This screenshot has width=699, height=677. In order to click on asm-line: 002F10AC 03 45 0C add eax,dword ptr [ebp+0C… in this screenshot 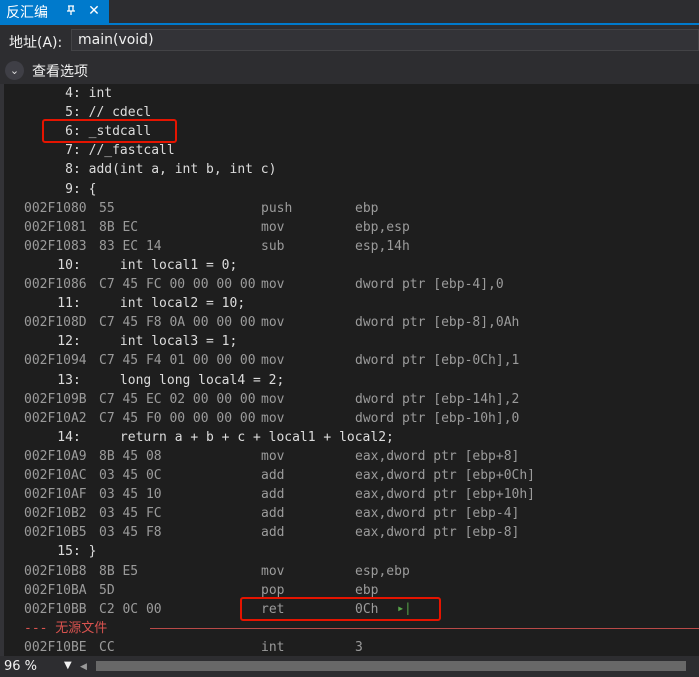, I will do `click(359, 475)`.